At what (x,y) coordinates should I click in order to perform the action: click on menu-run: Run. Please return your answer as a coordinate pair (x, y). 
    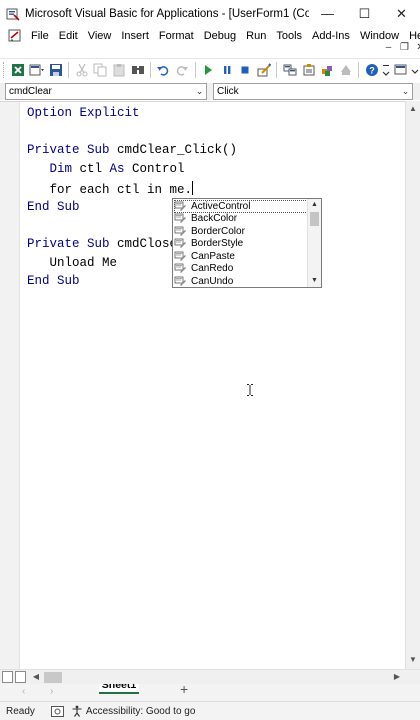
    Looking at the image, I should click on (256, 36).